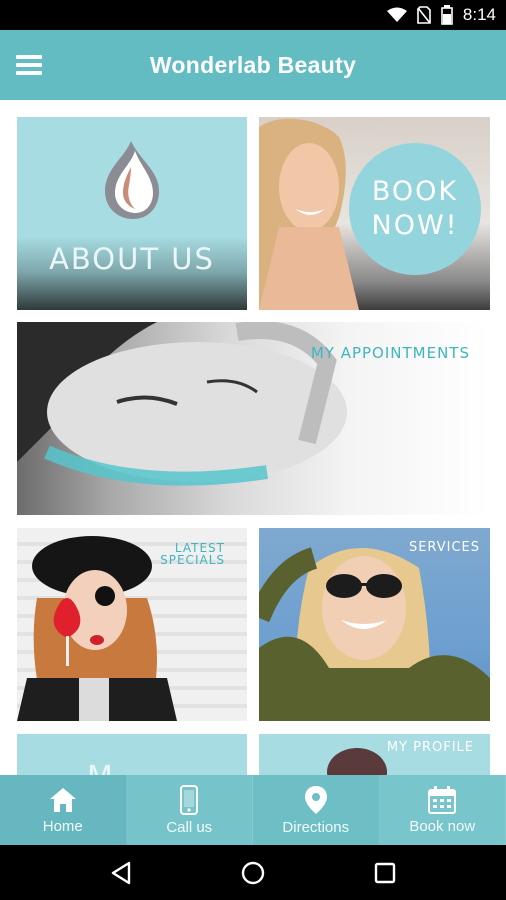 This screenshot has height=900, width=506. I want to click on system-nav-bar, so click(253, 872).